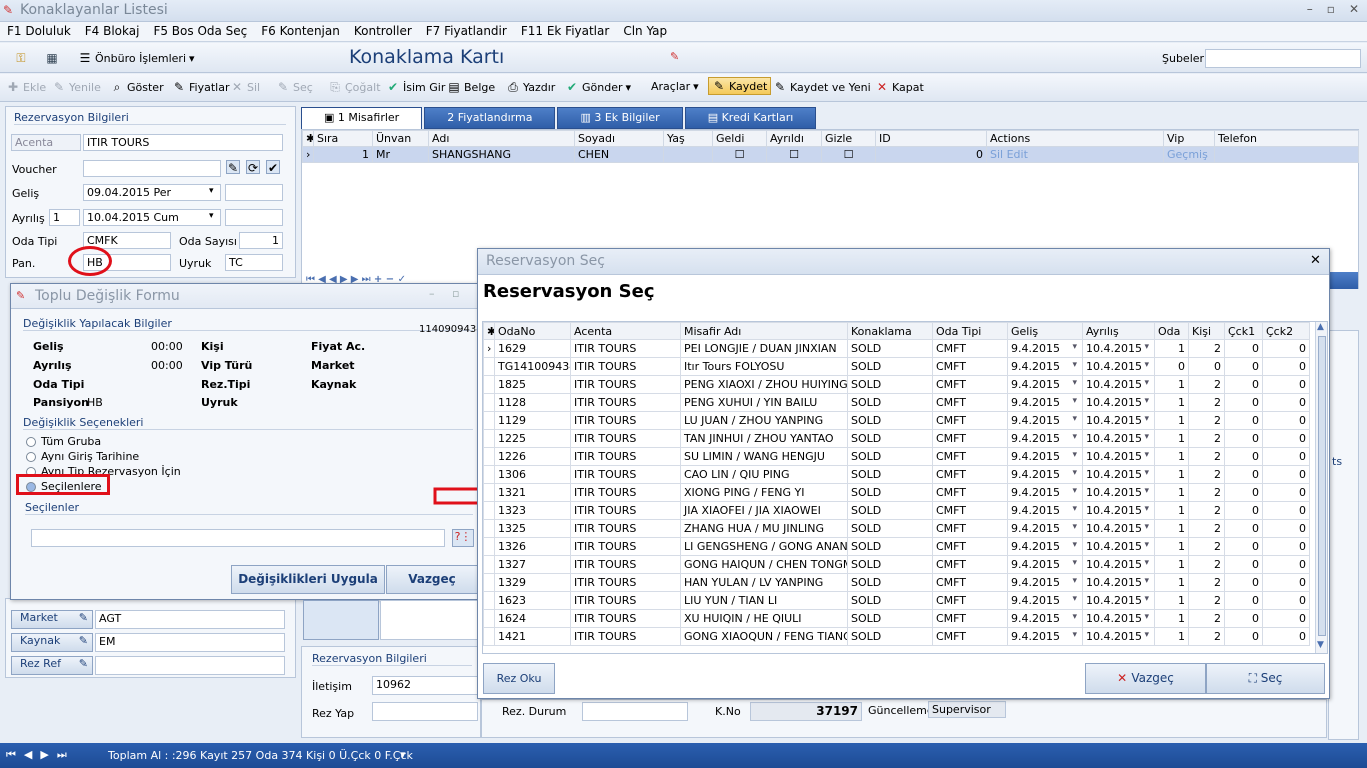 The width and height of the screenshot is (1367, 768). Describe the element at coordinates (532, 438) in the screenshot. I see `cell: 1225` at that location.